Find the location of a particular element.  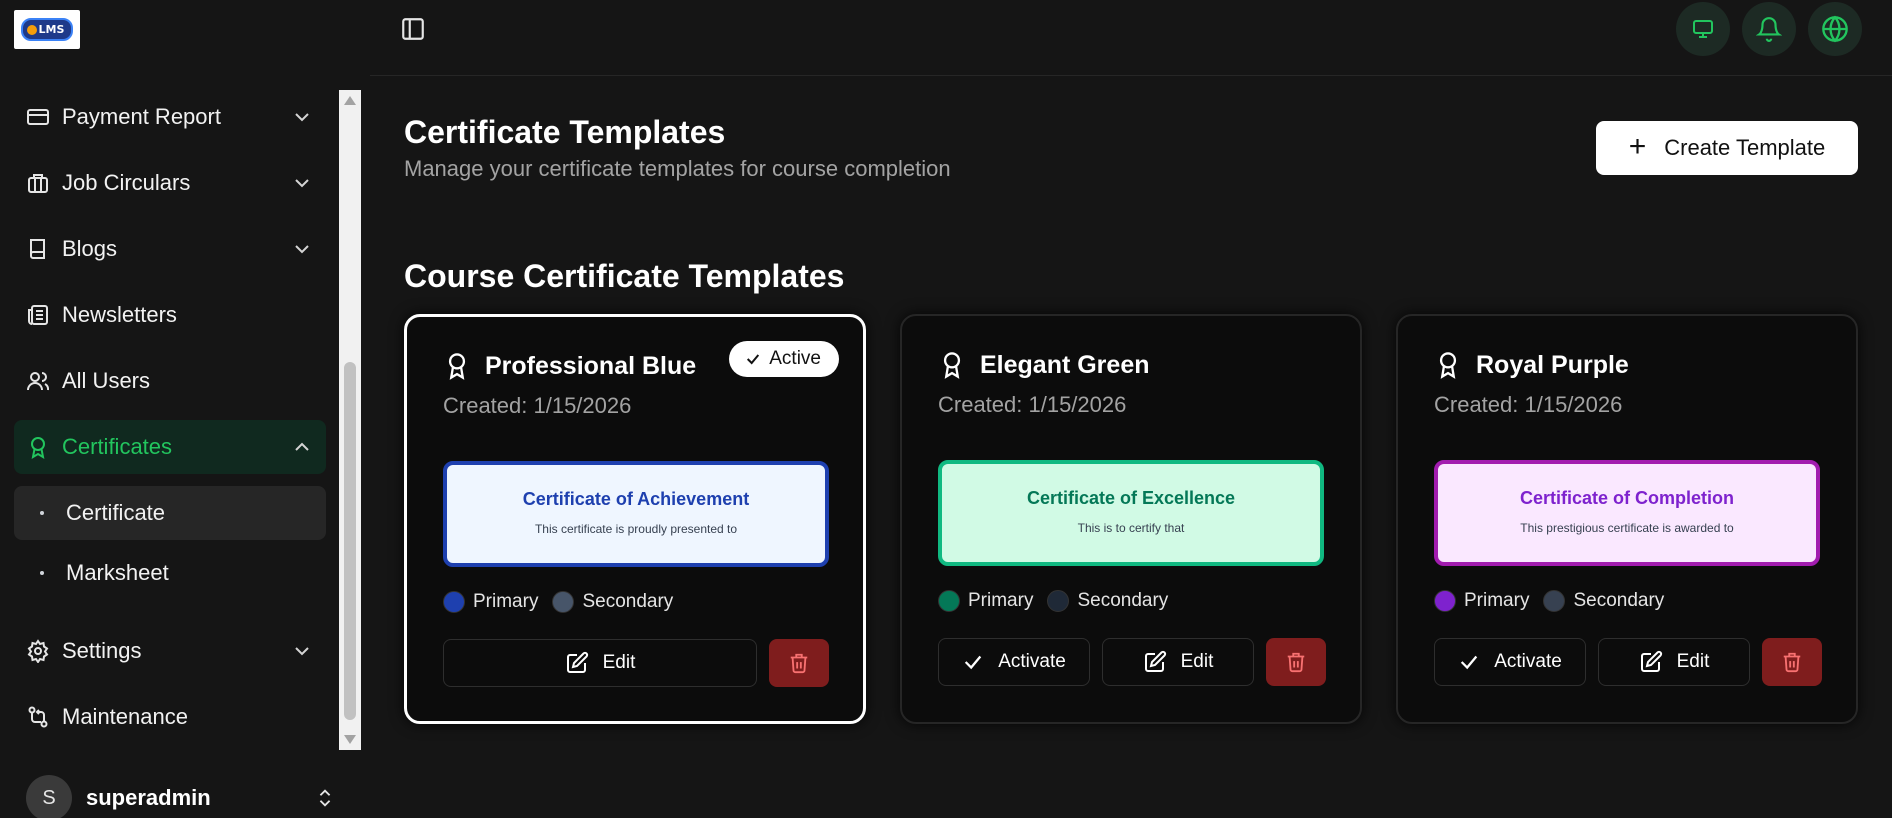

sidebar-item-label: Job Circulars is located at coordinates (126, 182).